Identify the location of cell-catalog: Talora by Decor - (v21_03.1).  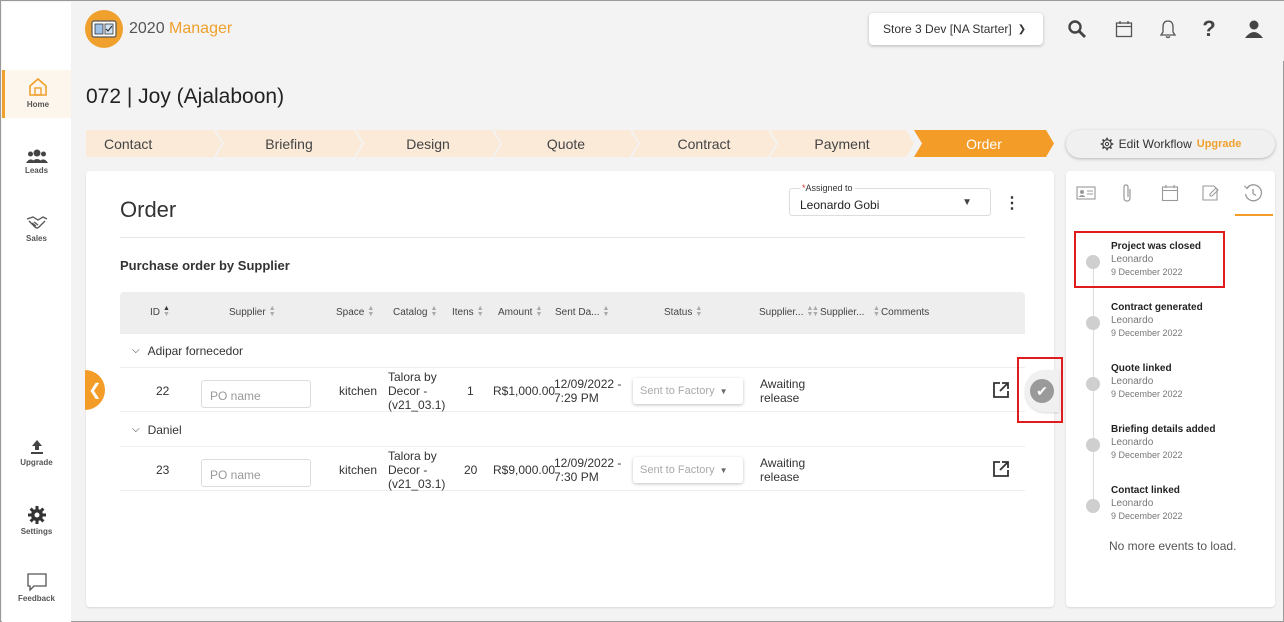
(417, 391).